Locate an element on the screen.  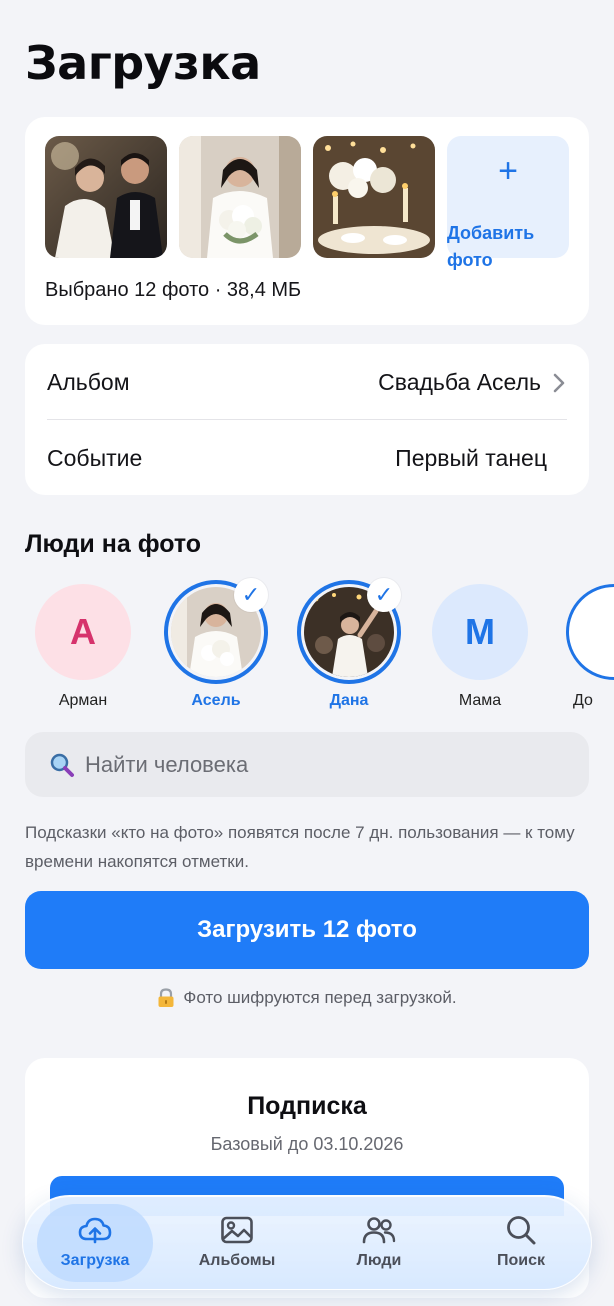
encryption-note: Фото шифруются перед загрузкой. is located at coordinates (307, 998).